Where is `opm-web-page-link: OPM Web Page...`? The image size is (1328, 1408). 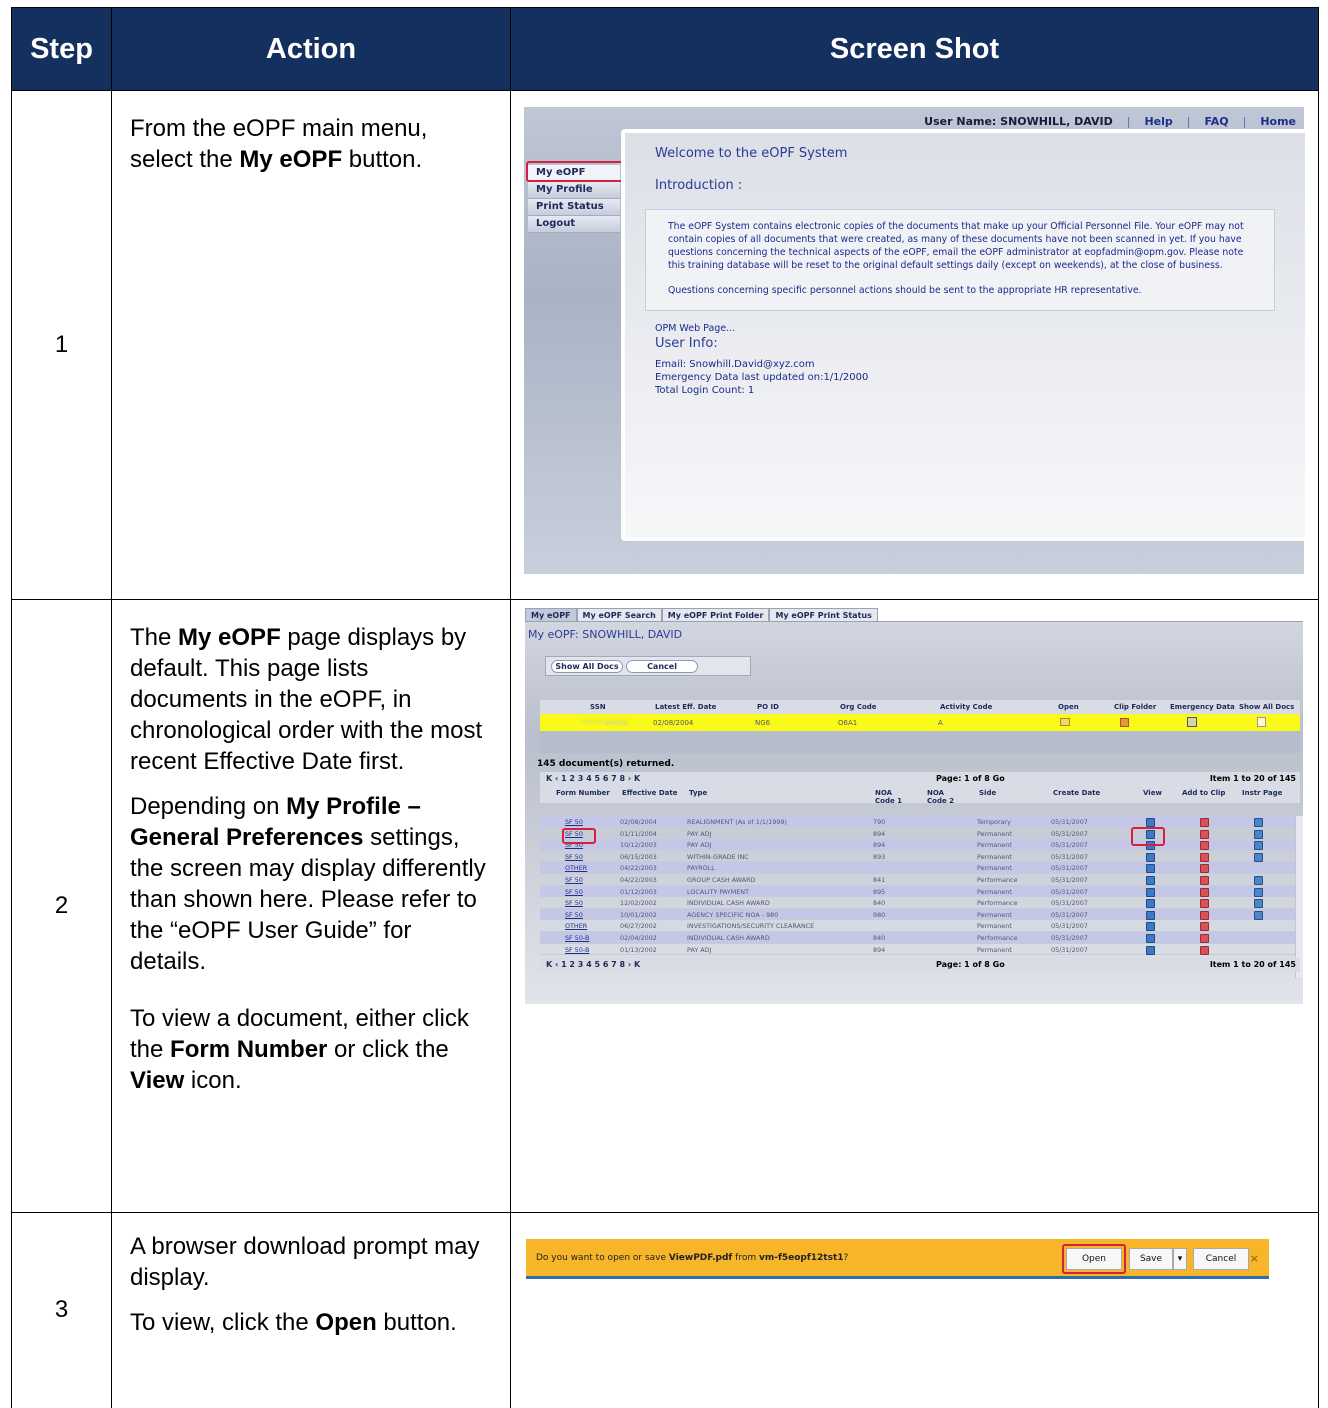 opm-web-page-link: OPM Web Page... is located at coordinates (695, 328).